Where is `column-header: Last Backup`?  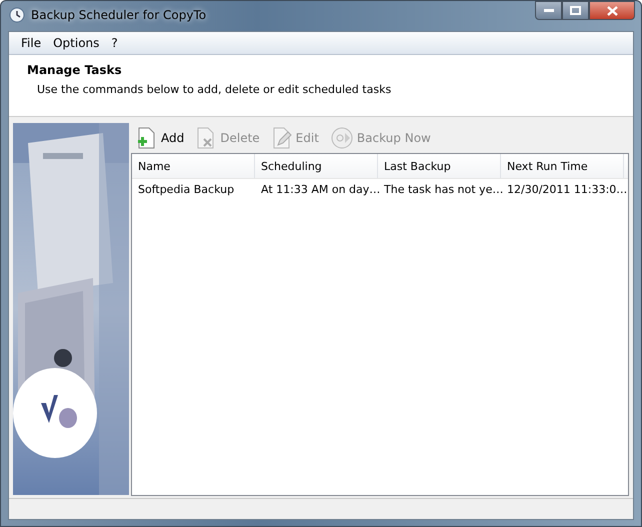
column-header: Last Backup is located at coordinates (439, 166).